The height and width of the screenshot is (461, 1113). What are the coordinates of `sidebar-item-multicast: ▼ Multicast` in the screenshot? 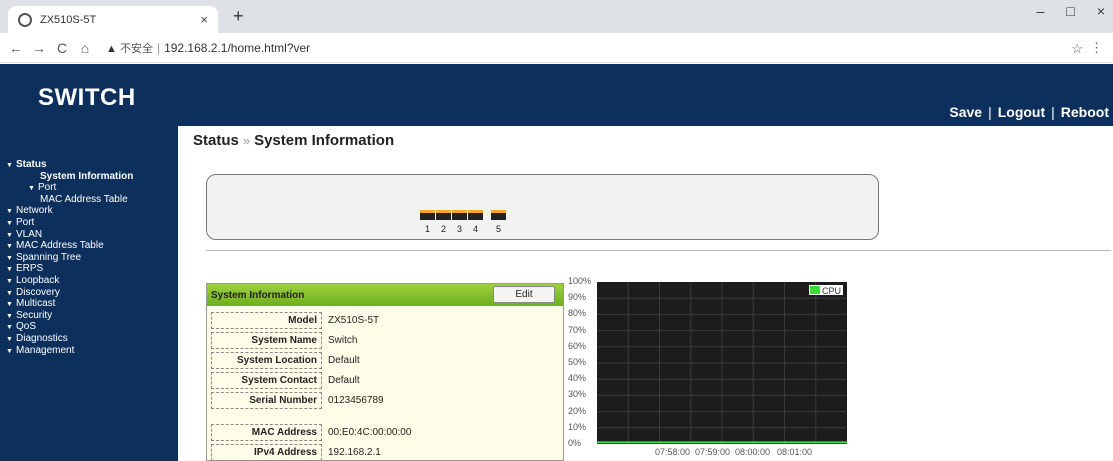 It's located at (89, 304).